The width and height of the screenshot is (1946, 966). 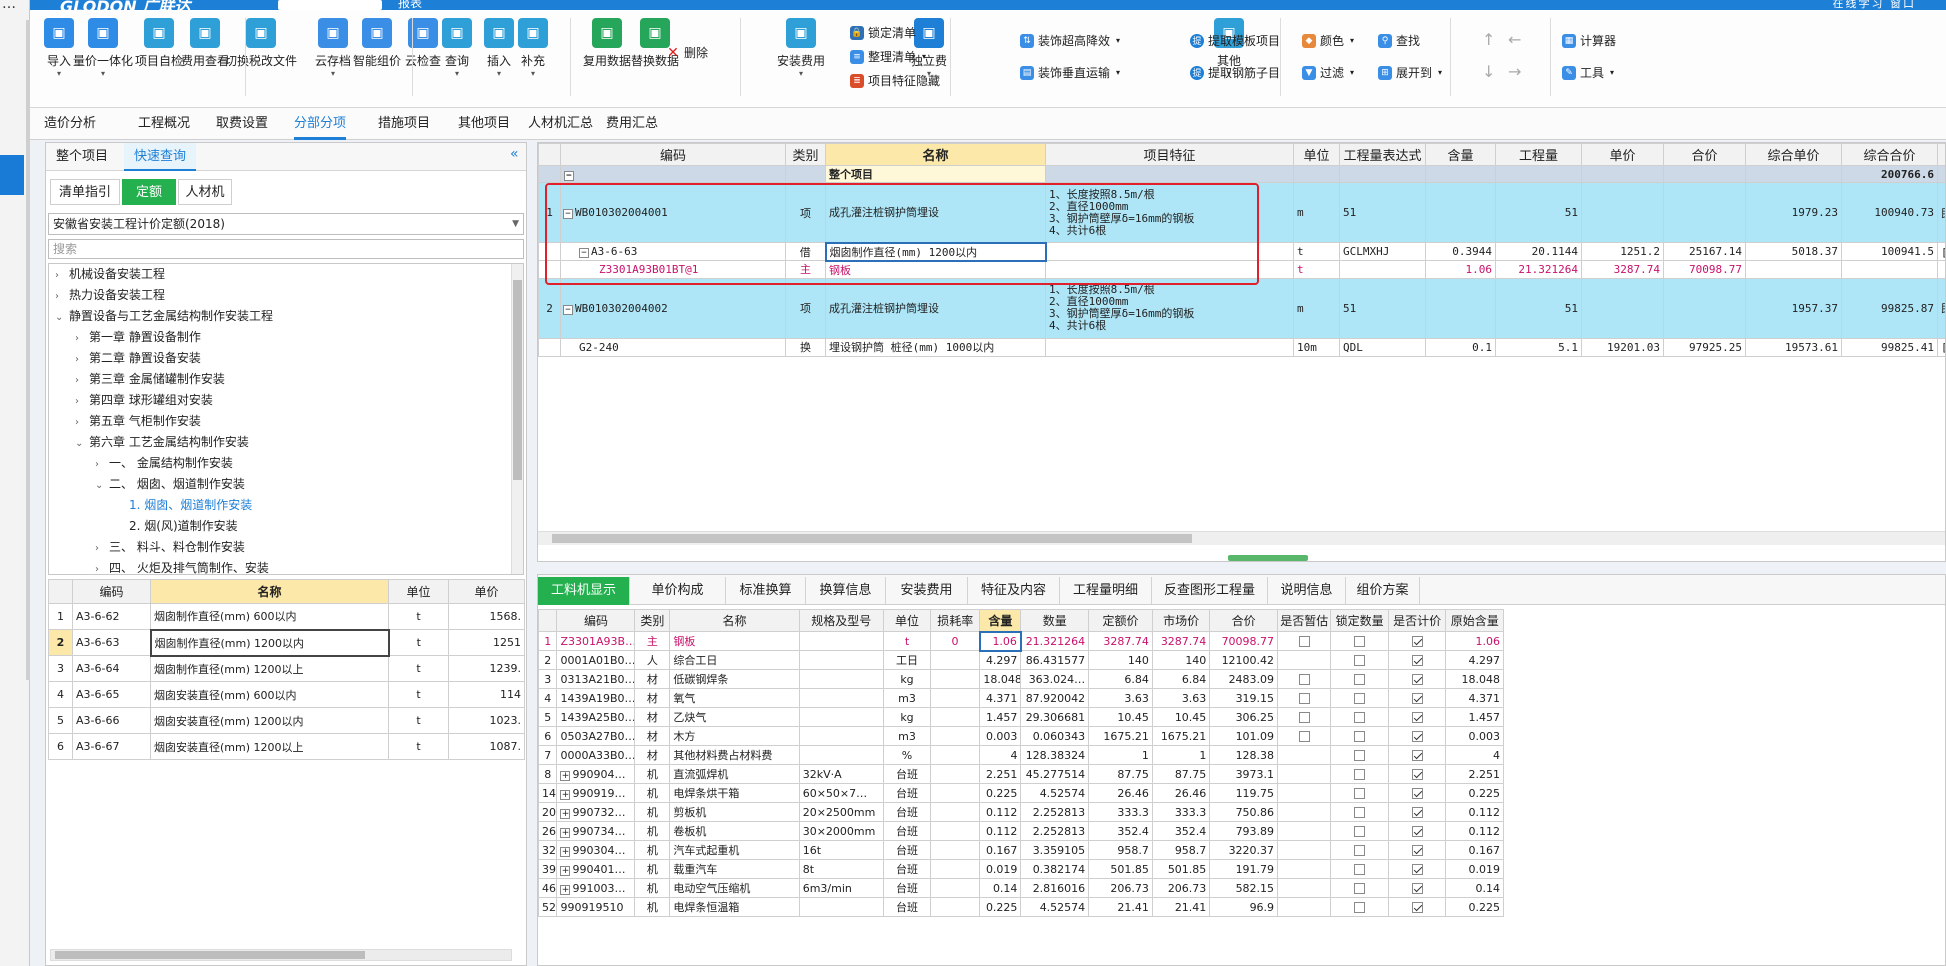 I want to click on tax-switch-button: ▣ 切换税改文件, so click(x=261, y=43).